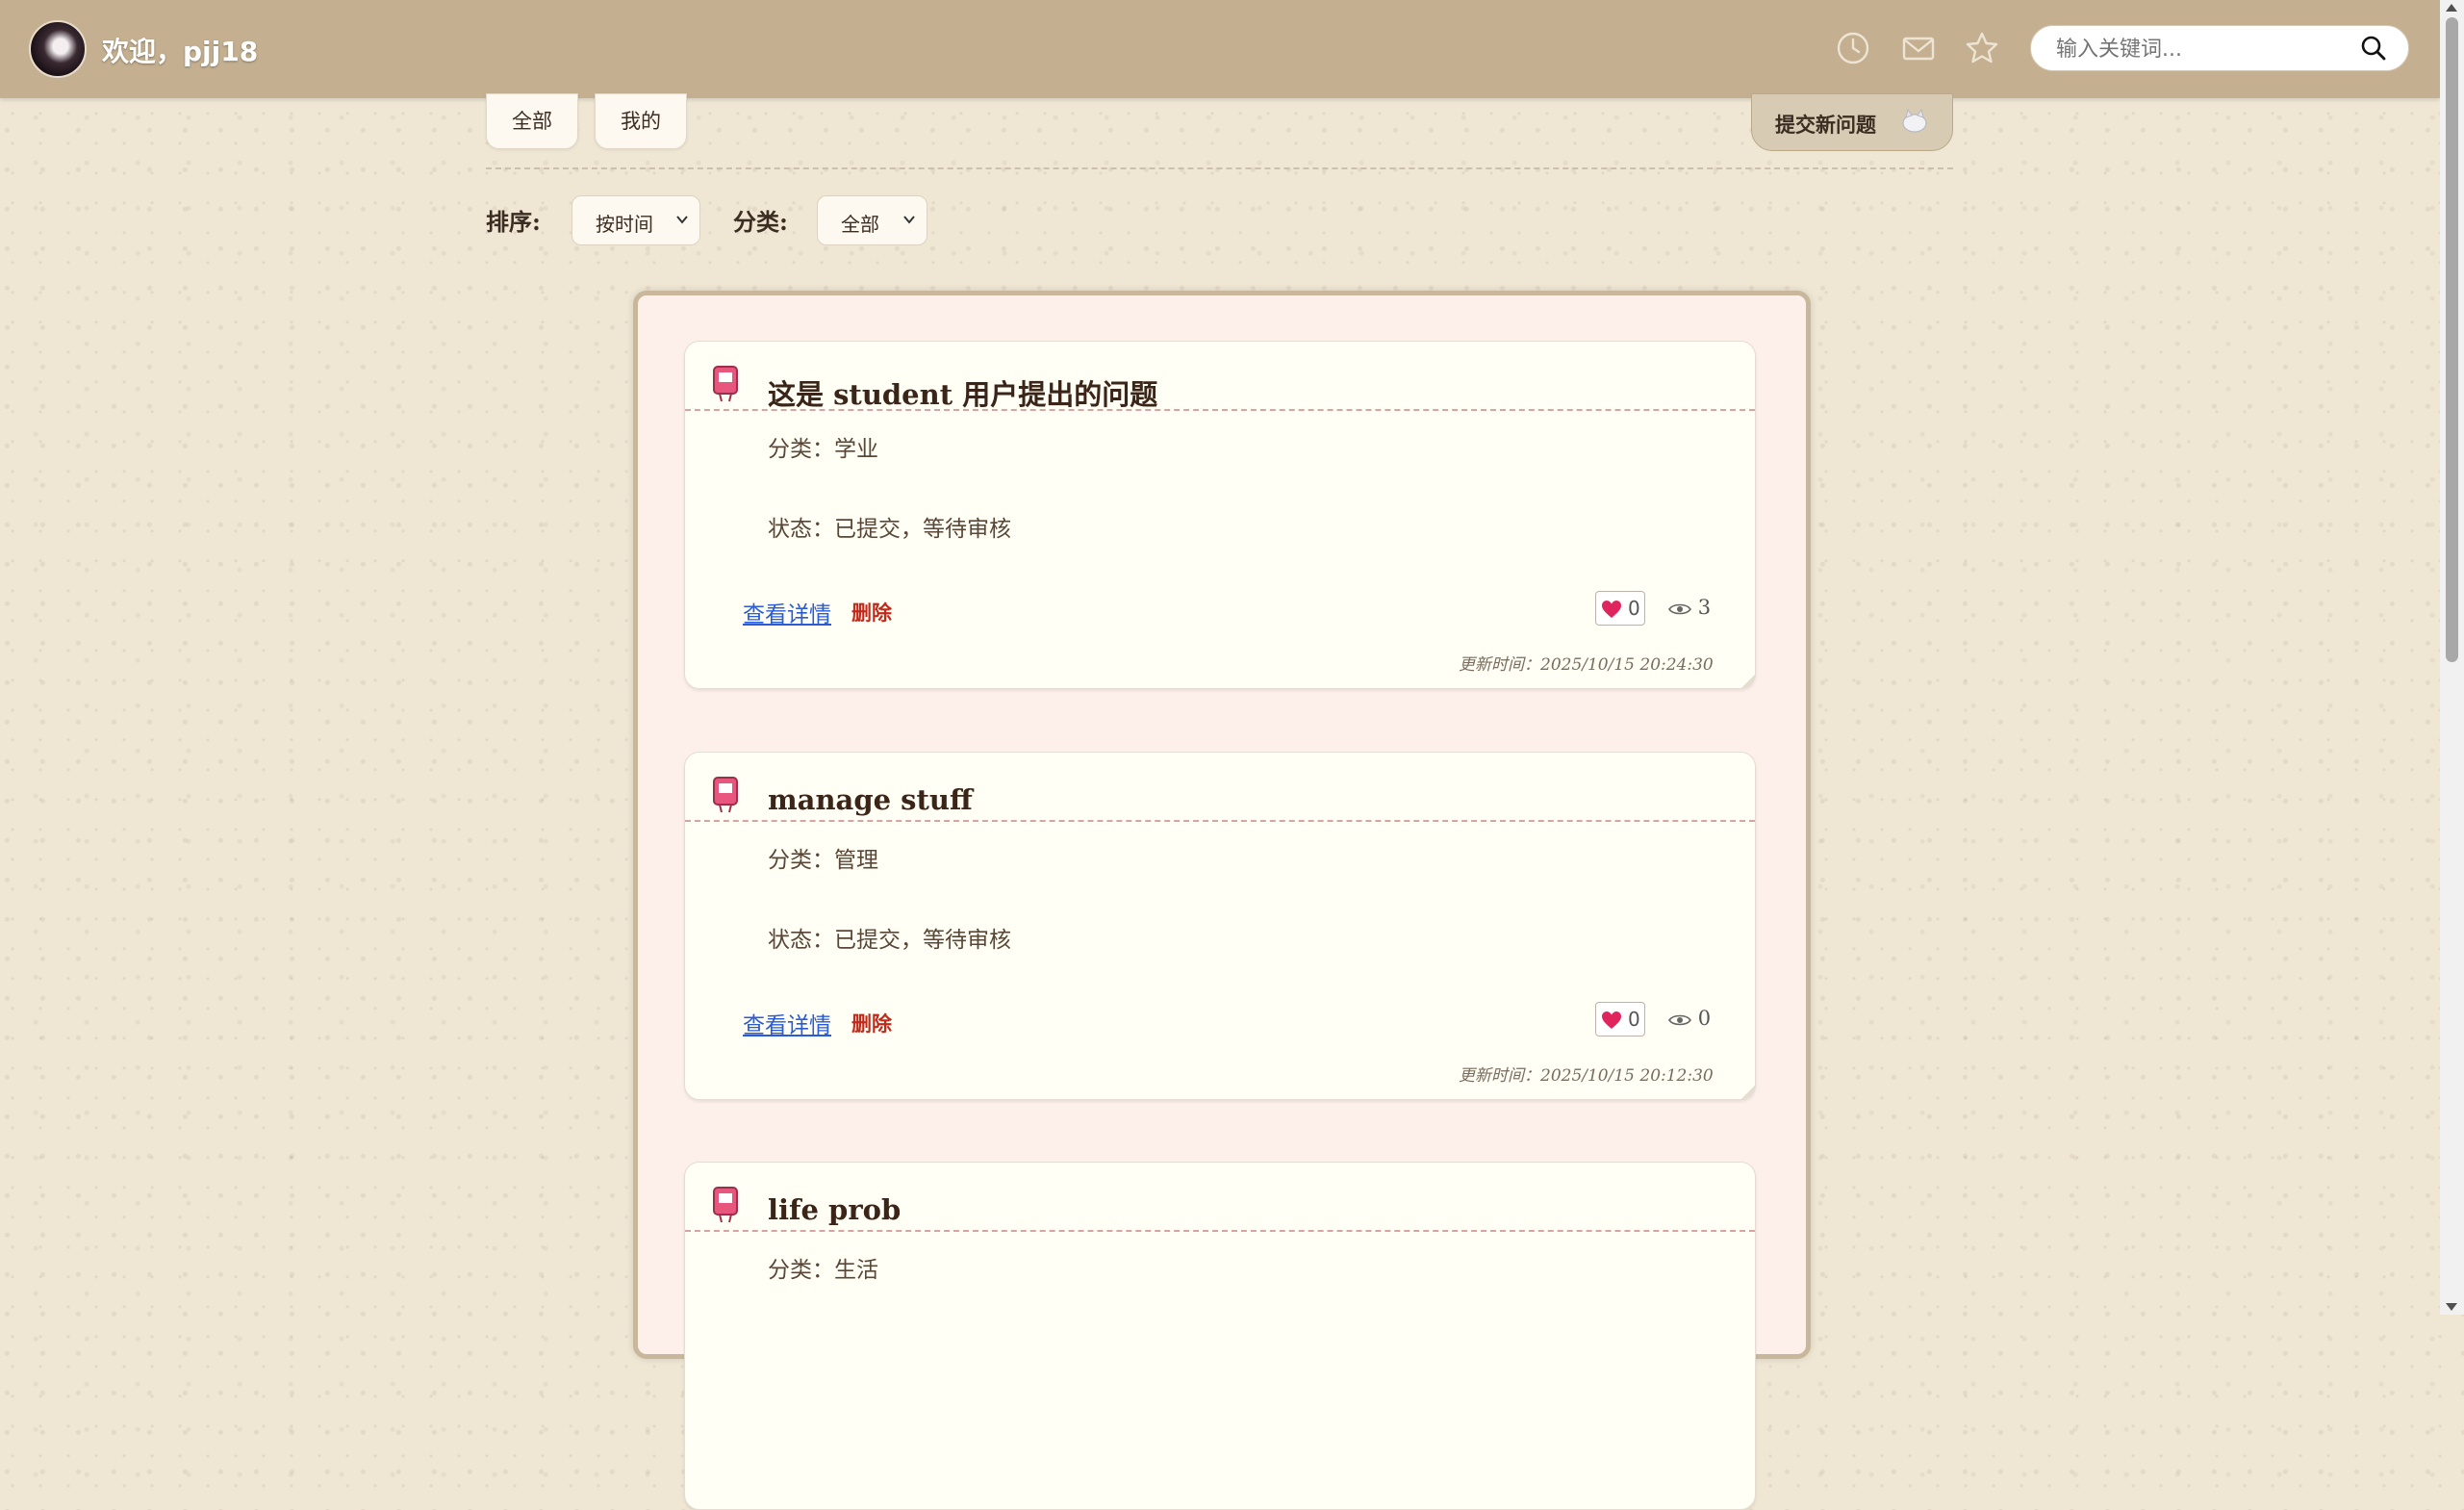 The height and width of the screenshot is (1510, 2464). What do you see at coordinates (760, 222) in the screenshot?
I see `category-label: 分类:` at bounding box center [760, 222].